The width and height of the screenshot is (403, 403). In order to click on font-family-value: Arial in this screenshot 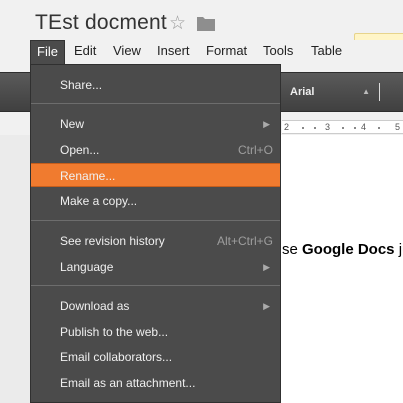, I will do `click(302, 92)`.